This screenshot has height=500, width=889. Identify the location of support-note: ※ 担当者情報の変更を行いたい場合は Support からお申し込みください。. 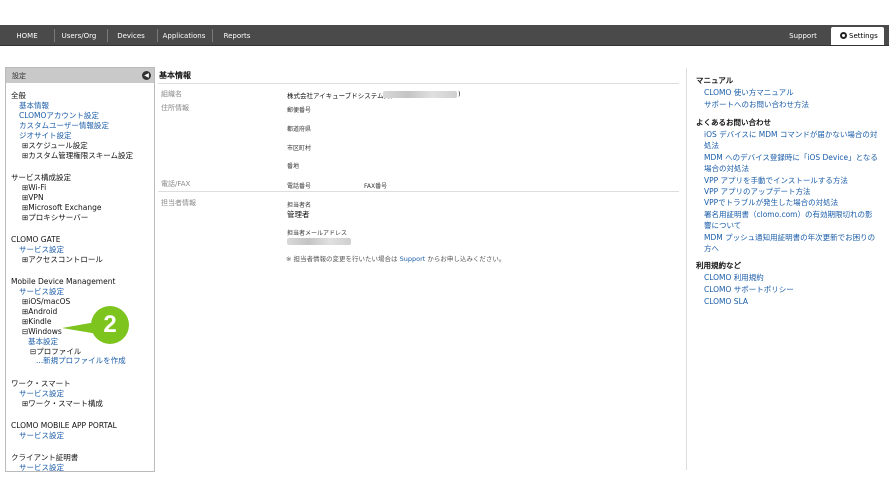
(395, 258).